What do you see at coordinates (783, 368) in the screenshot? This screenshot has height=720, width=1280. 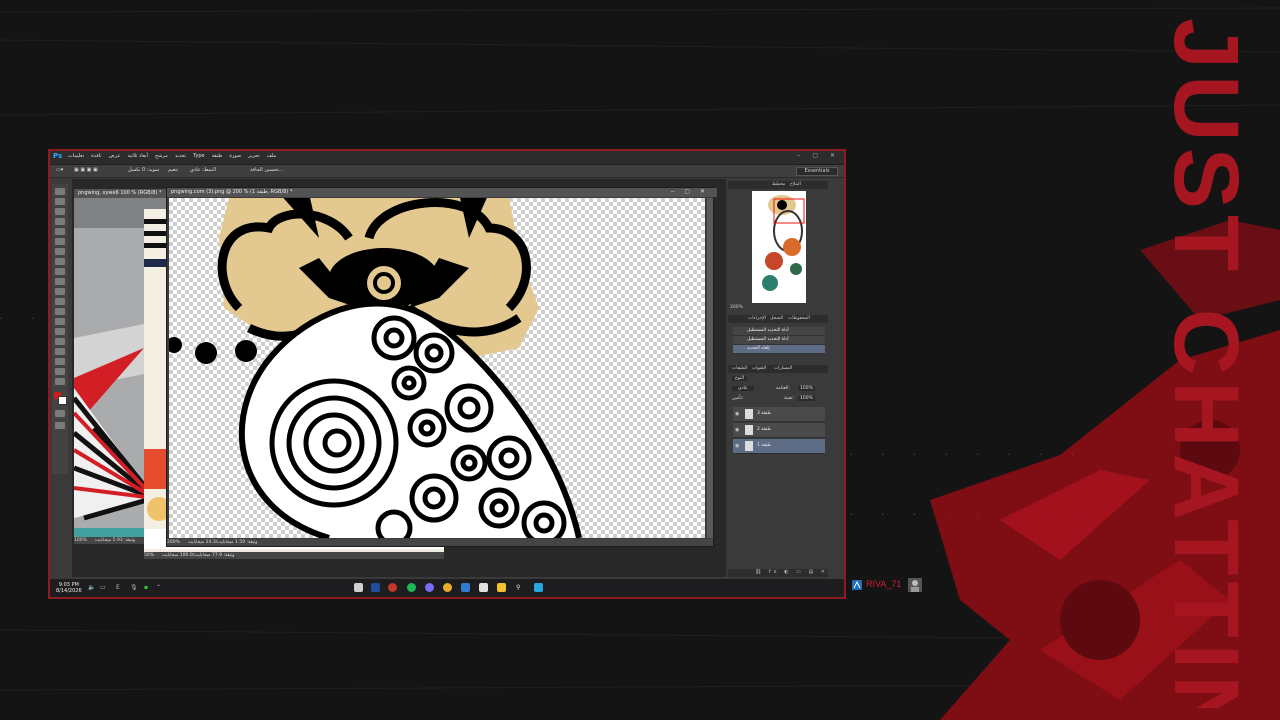 I see `tab-paths: المسارات` at bounding box center [783, 368].